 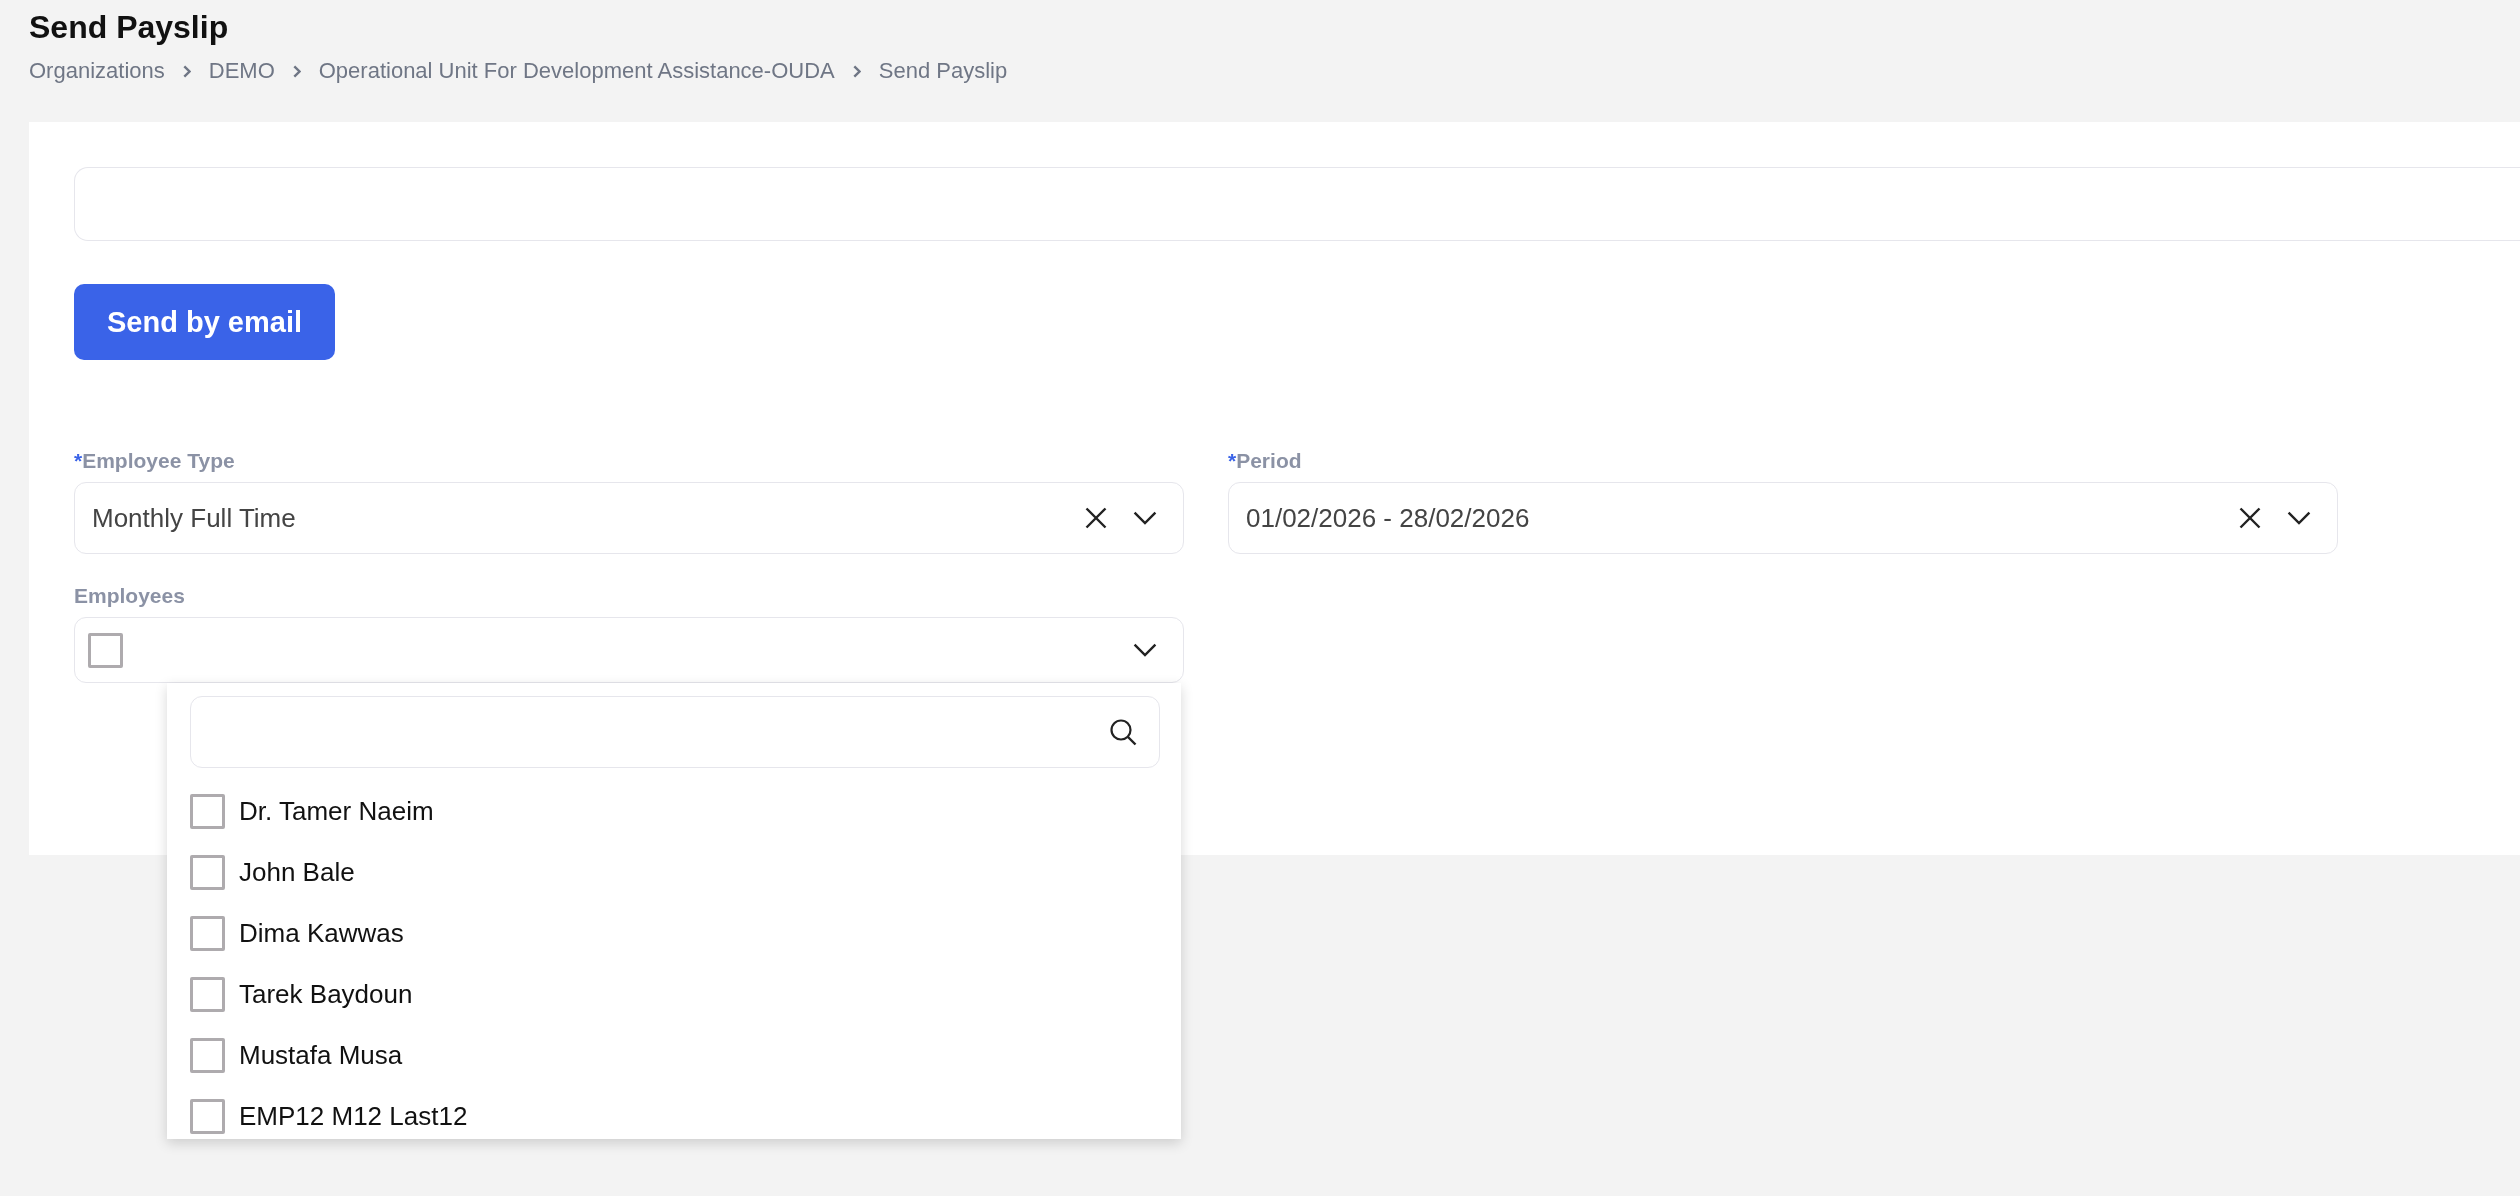 What do you see at coordinates (629, 650) in the screenshot?
I see `multiselect-field` at bounding box center [629, 650].